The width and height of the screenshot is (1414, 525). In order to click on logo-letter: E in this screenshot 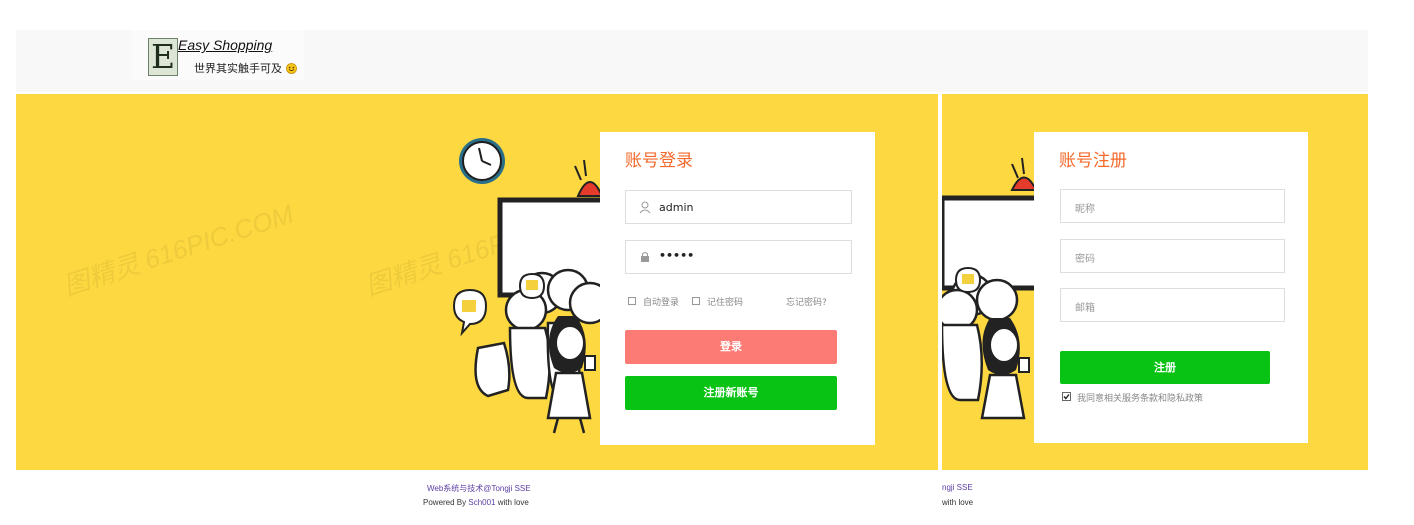, I will do `click(163, 56)`.